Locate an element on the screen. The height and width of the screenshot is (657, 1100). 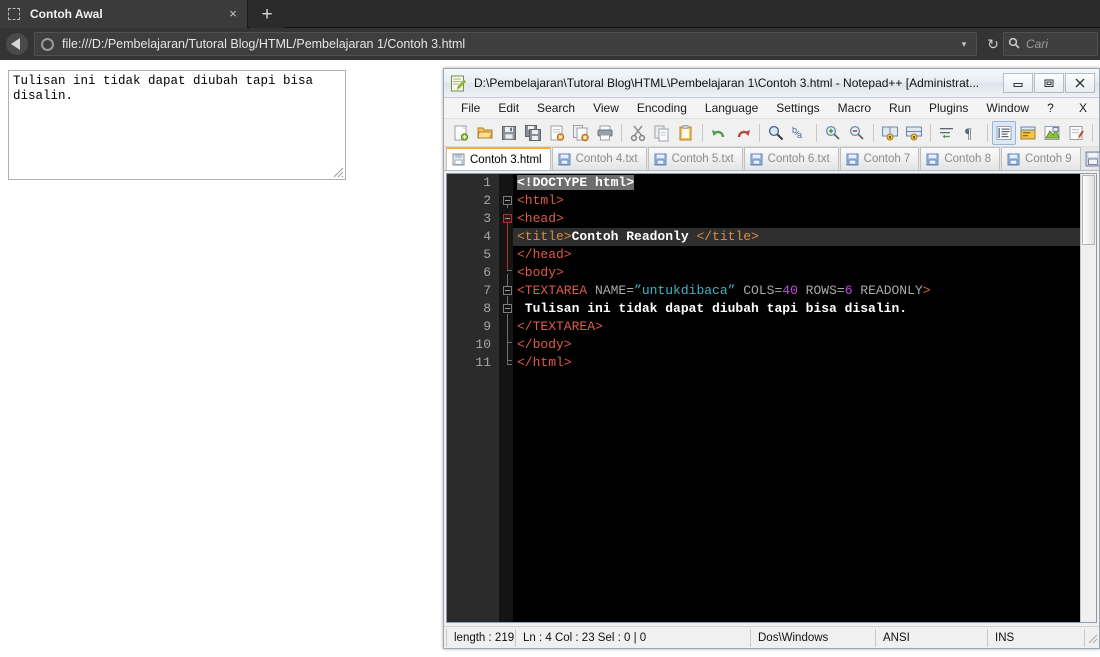
show-all-chars-icon: ¶ is located at coordinates (971, 133).